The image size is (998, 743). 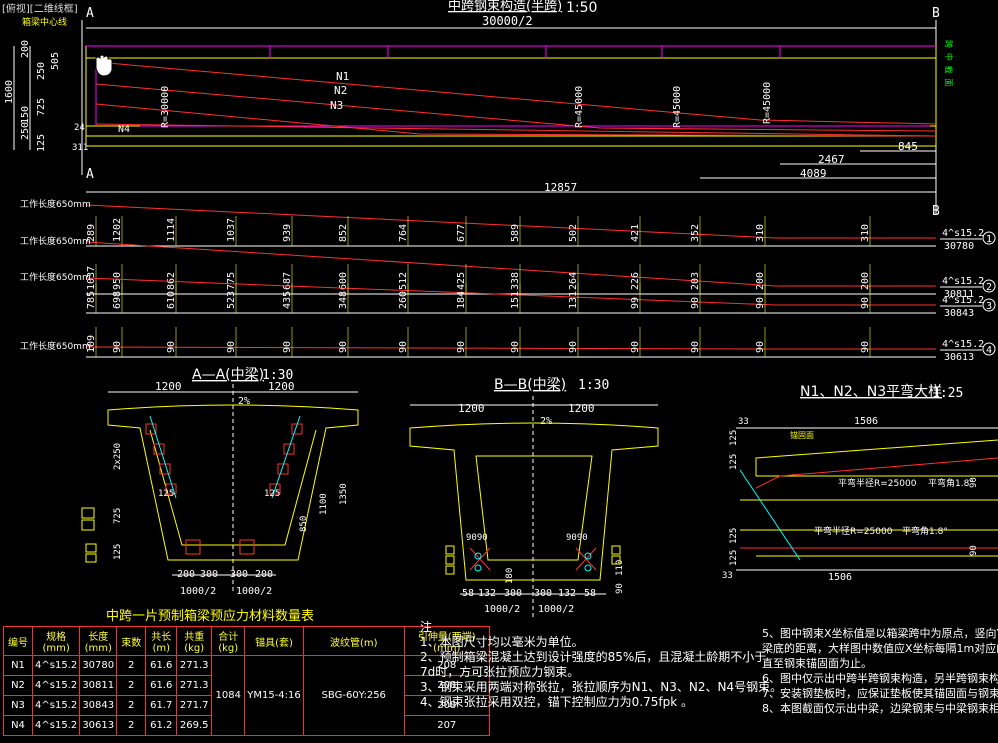 What do you see at coordinates (274, 695) in the screenshot?
I see `anchor-cell: YM15-4:16` at bounding box center [274, 695].